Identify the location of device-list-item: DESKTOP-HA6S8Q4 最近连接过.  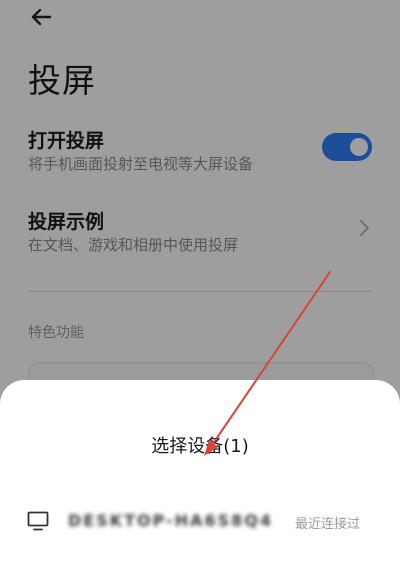
(200, 522).